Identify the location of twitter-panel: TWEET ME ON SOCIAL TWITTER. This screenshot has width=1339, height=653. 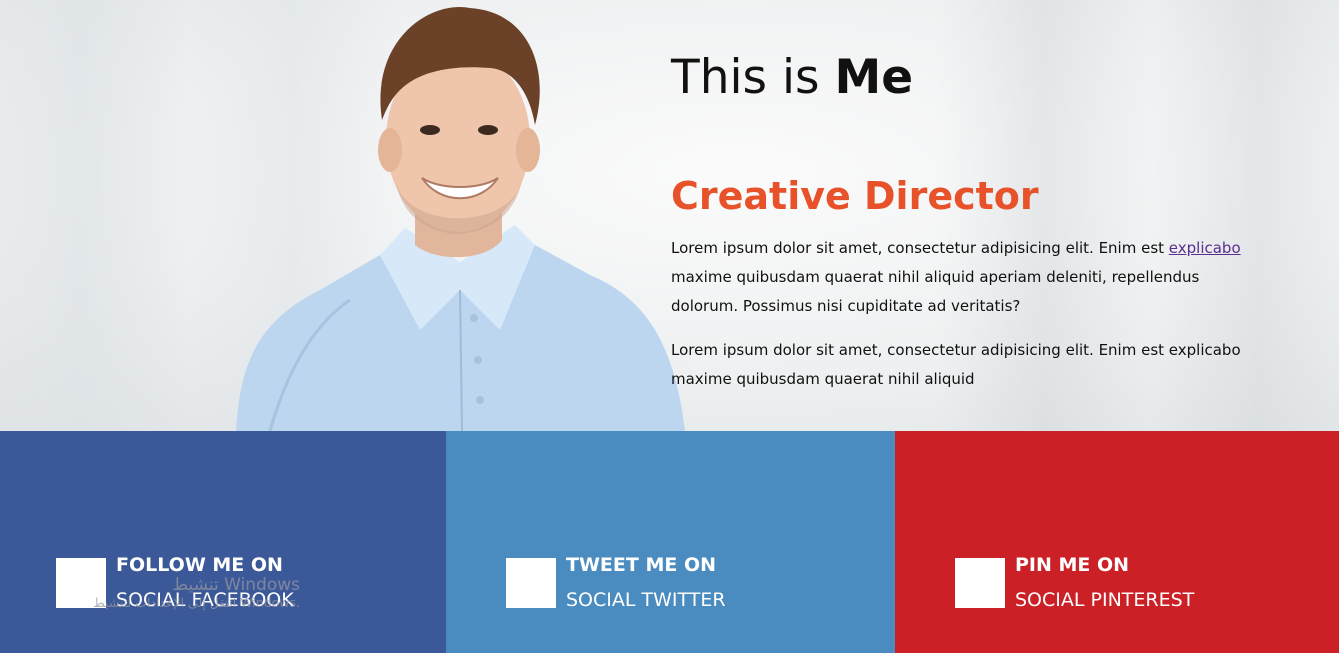
(670, 542).